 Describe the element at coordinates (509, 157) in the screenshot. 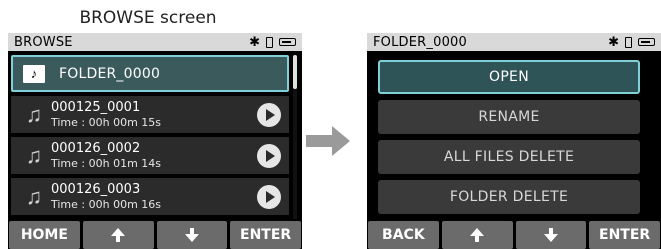

I see `menu-item-all-files-delete: ALL FILES DELETE` at that location.